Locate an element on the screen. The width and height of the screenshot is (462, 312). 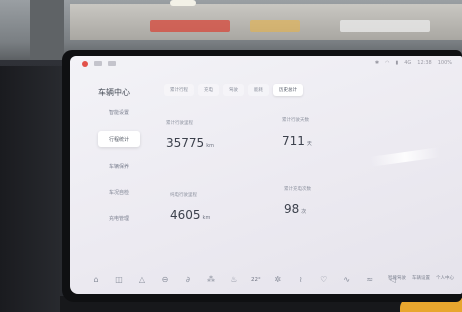
sidebar-item-self-check: 车况自检 is located at coordinates (119, 192).